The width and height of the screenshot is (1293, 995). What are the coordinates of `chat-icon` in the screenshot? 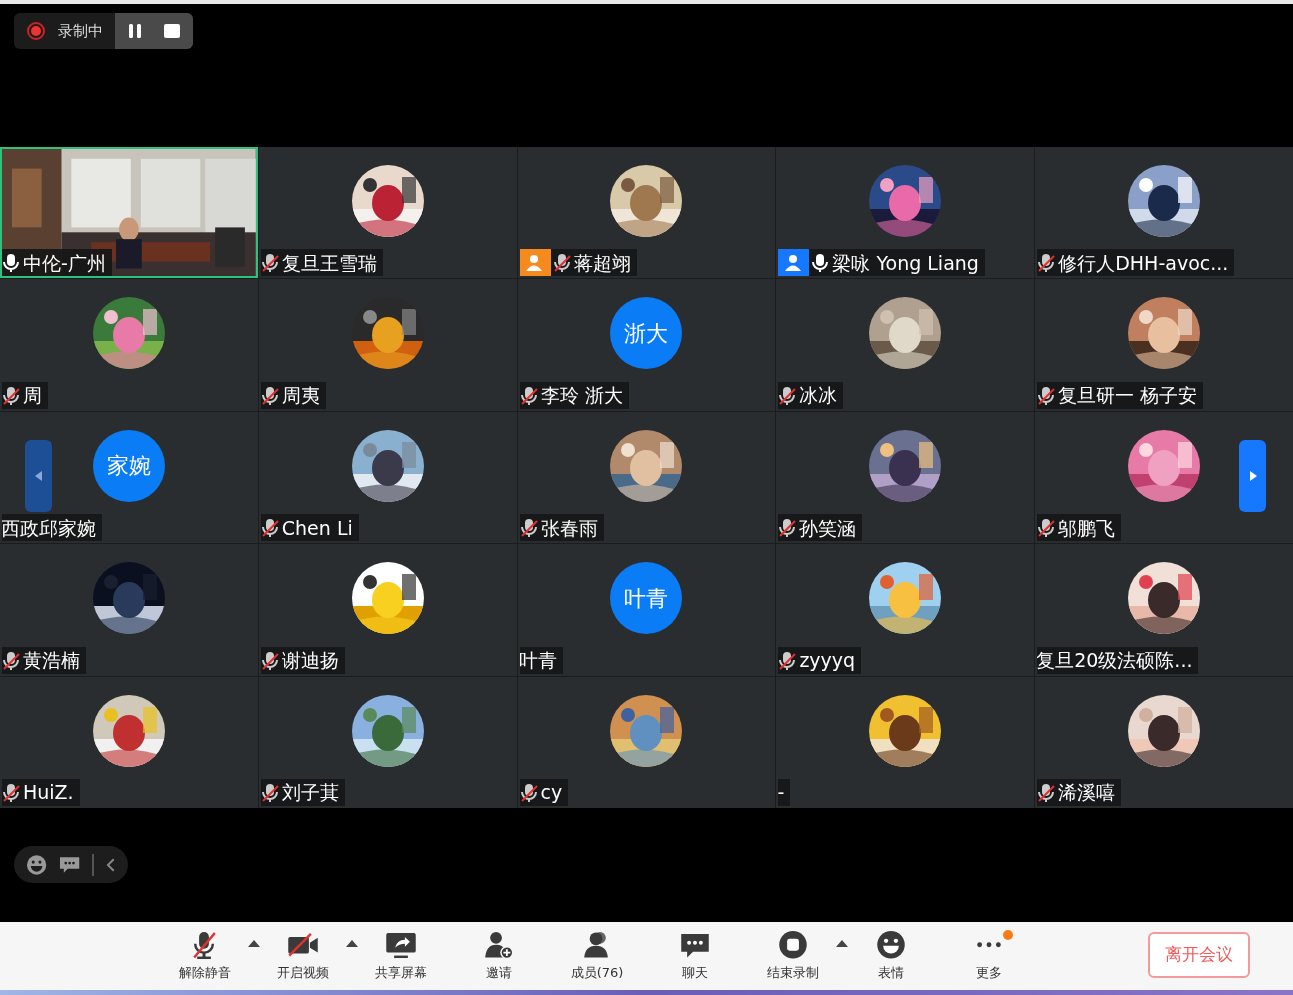 It's located at (70, 864).